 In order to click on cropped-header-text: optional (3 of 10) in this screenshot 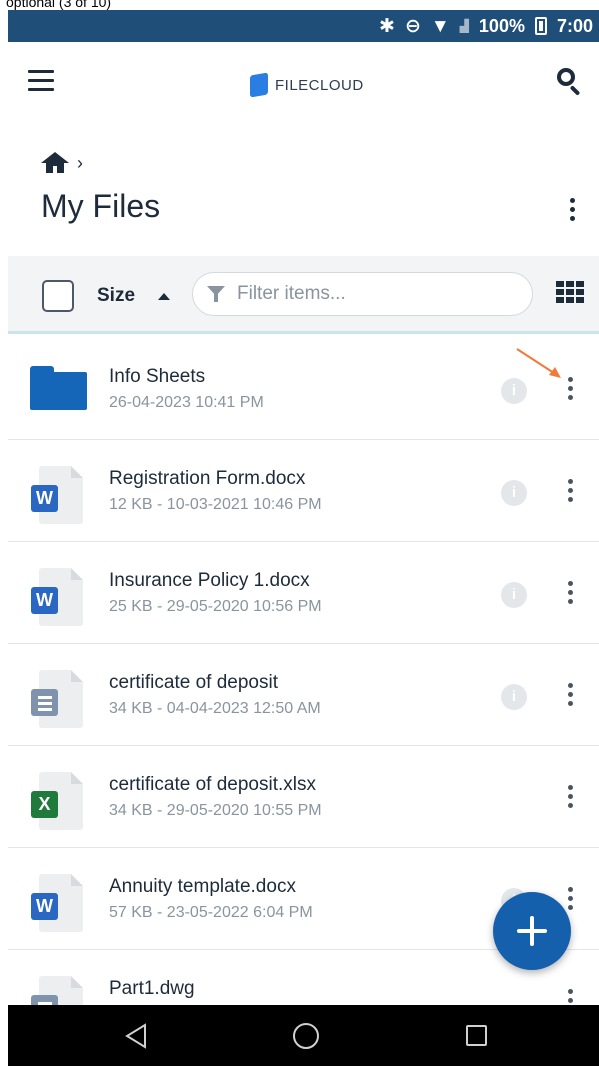, I will do `click(299, 5)`.